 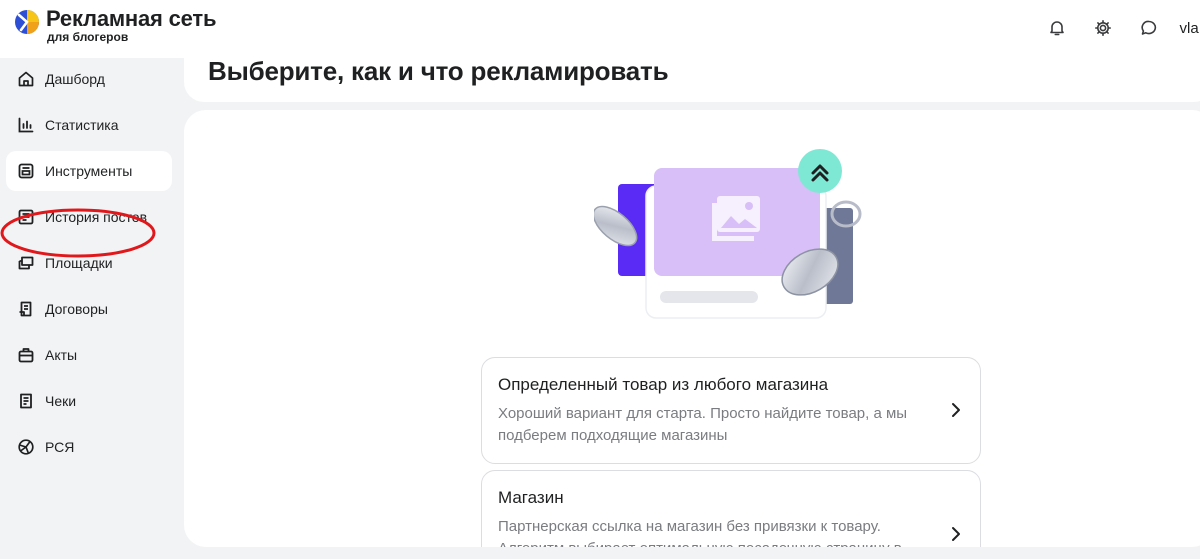 What do you see at coordinates (27, 22) in the screenshot?
I see `logo-icon` at bounding box center [27, 22].